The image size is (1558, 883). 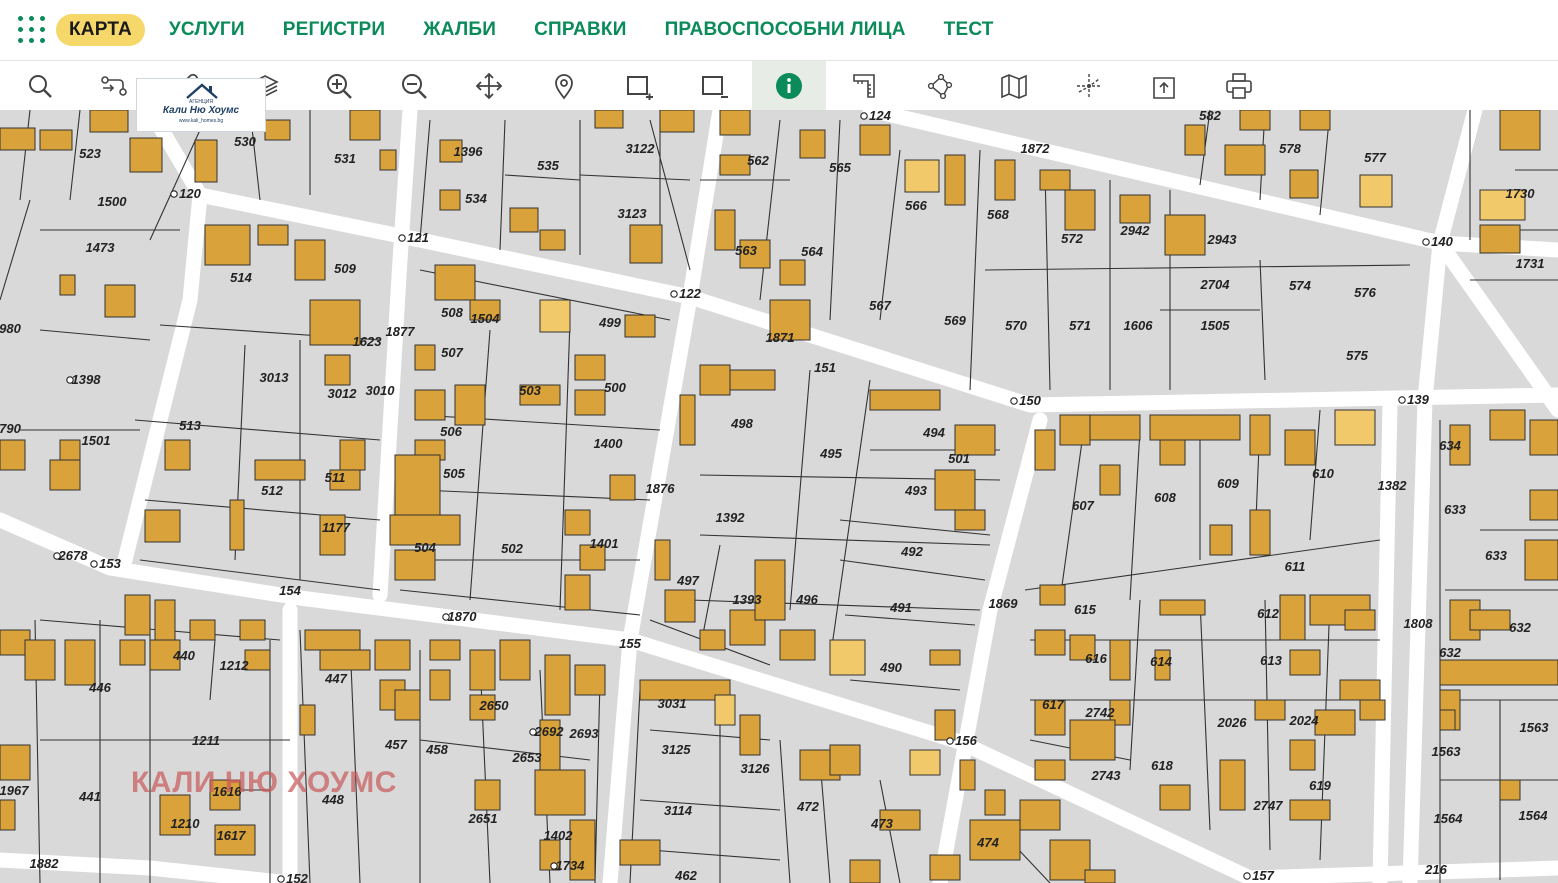 I want to click on select-remove-icon, so click(x=715, y=87).